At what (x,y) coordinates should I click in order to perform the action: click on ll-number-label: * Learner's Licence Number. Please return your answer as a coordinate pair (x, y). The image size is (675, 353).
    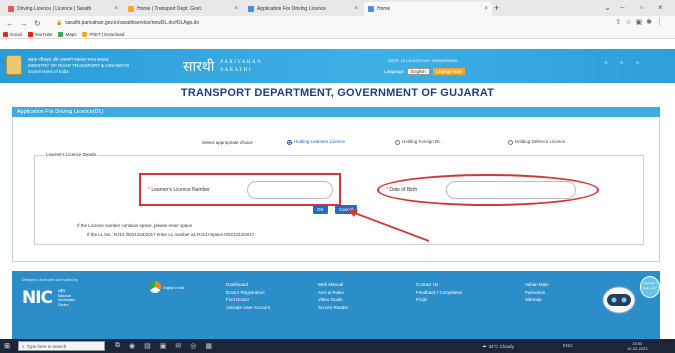
    Looking at the image, I should click on (179, 190).